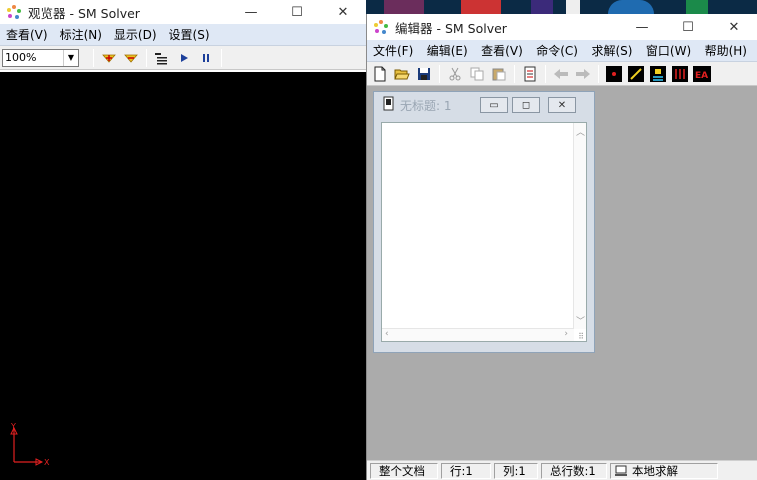 This screenshot has height=480, width=757. I want to click on open-folder-icon, so click(402, 74).